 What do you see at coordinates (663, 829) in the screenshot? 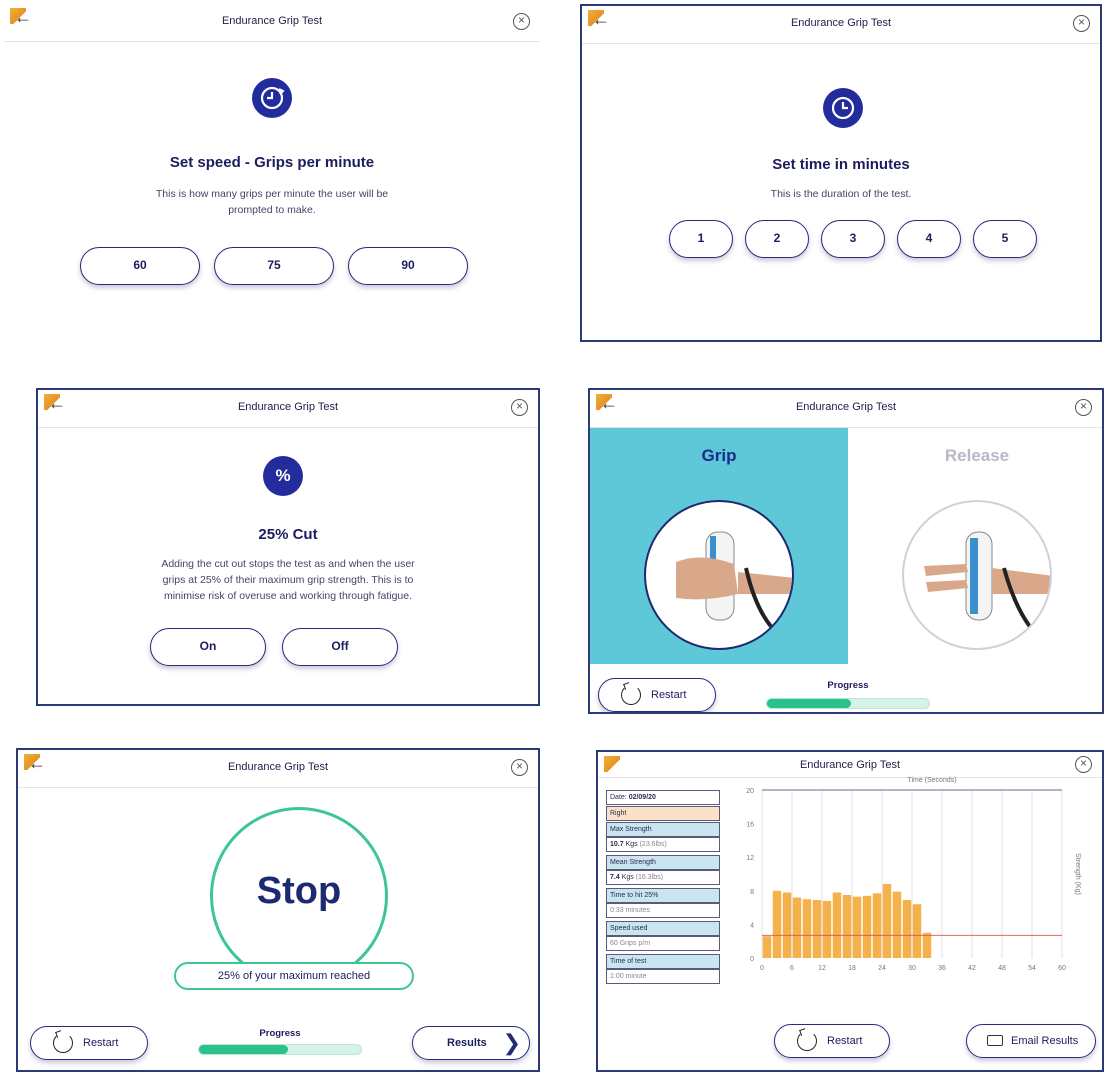
I see `stat-max-label: Max Strength` at bounding box center [663, 829].